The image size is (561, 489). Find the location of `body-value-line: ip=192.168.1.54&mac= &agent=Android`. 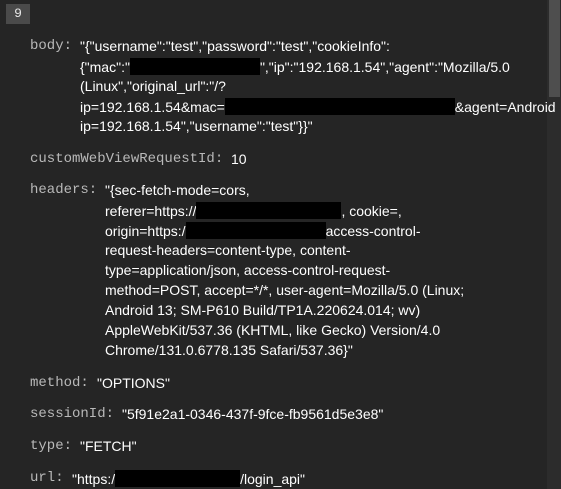

body-value-line: ip=192.168.1.54&mac= &agent=Android is located at coordinates (318, 106).